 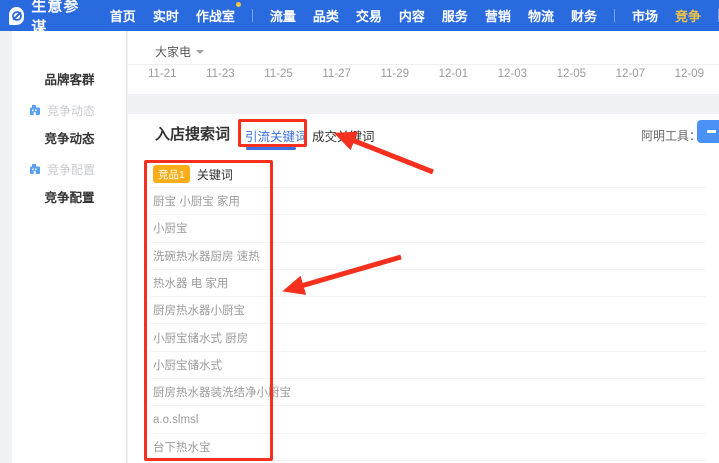 I want to click on table-row: 小厨宝储水式, so click(x=428, y=366).